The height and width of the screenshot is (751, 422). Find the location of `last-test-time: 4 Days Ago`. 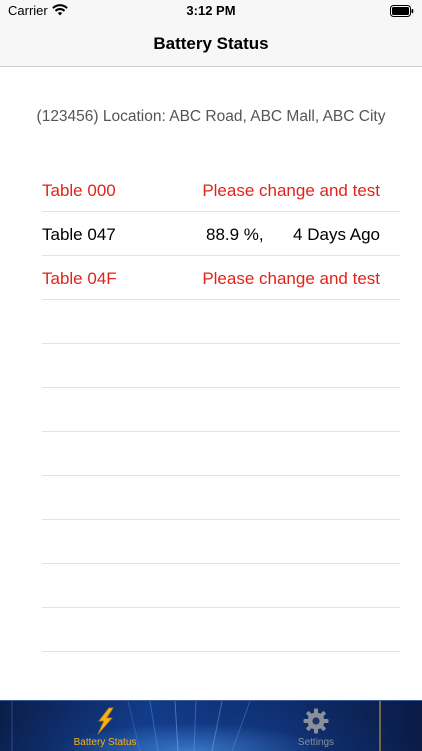

last-test-time: 4 Days Ago is located at coordinates (336, 234).